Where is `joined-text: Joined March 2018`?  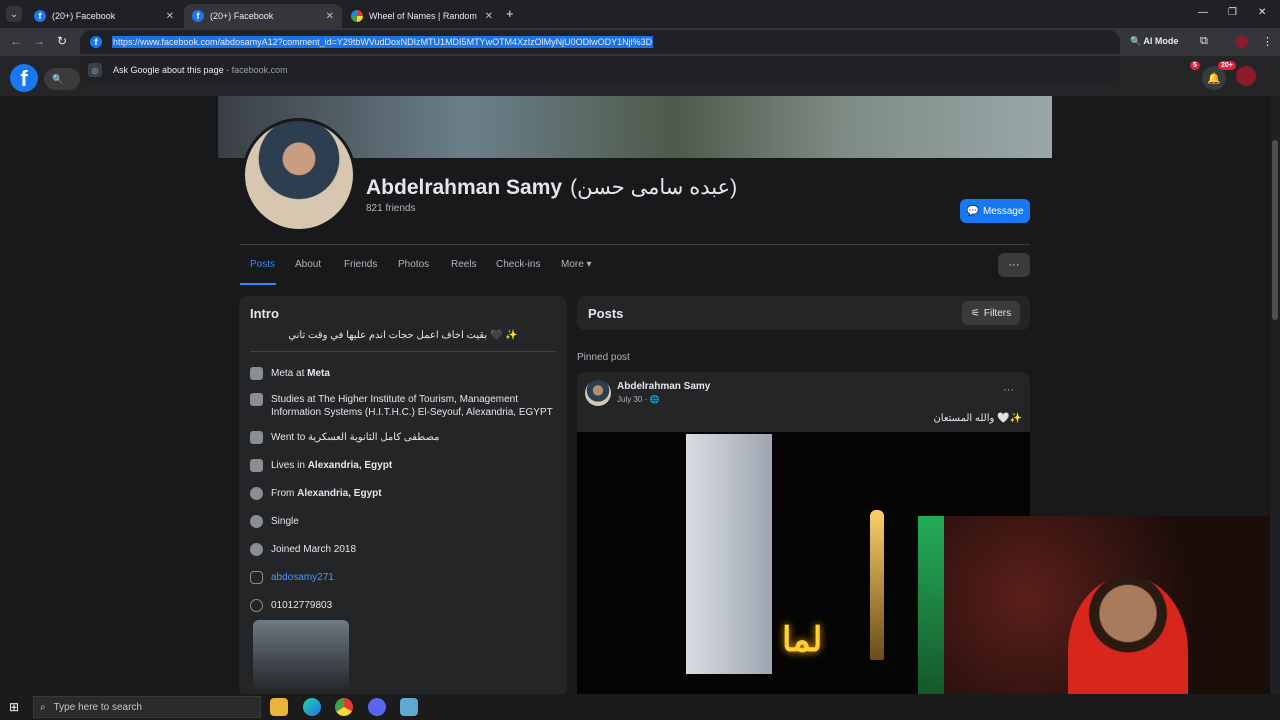
joined-text: Joined March 2018 is located at coordinates (314, 549).